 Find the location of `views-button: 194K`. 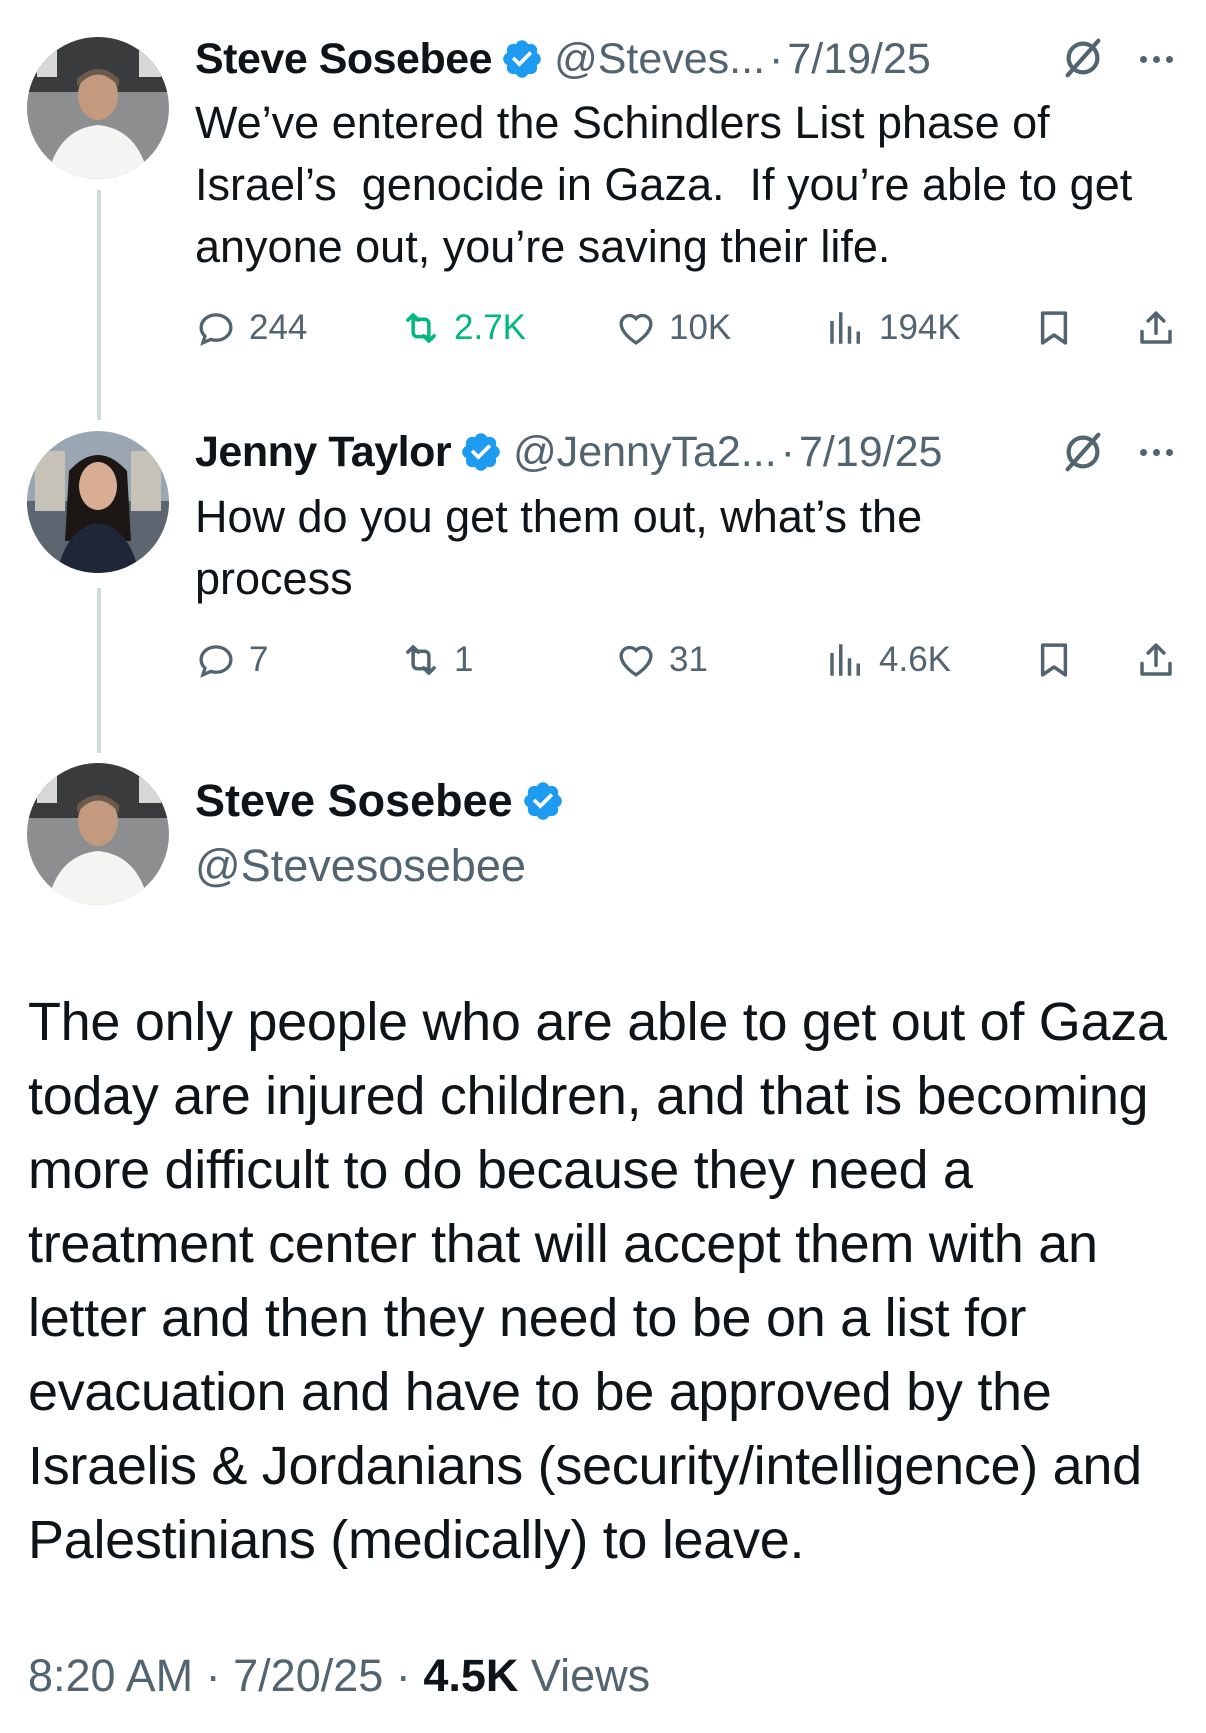

views-button: 194K is located at coordinates (893, 328).